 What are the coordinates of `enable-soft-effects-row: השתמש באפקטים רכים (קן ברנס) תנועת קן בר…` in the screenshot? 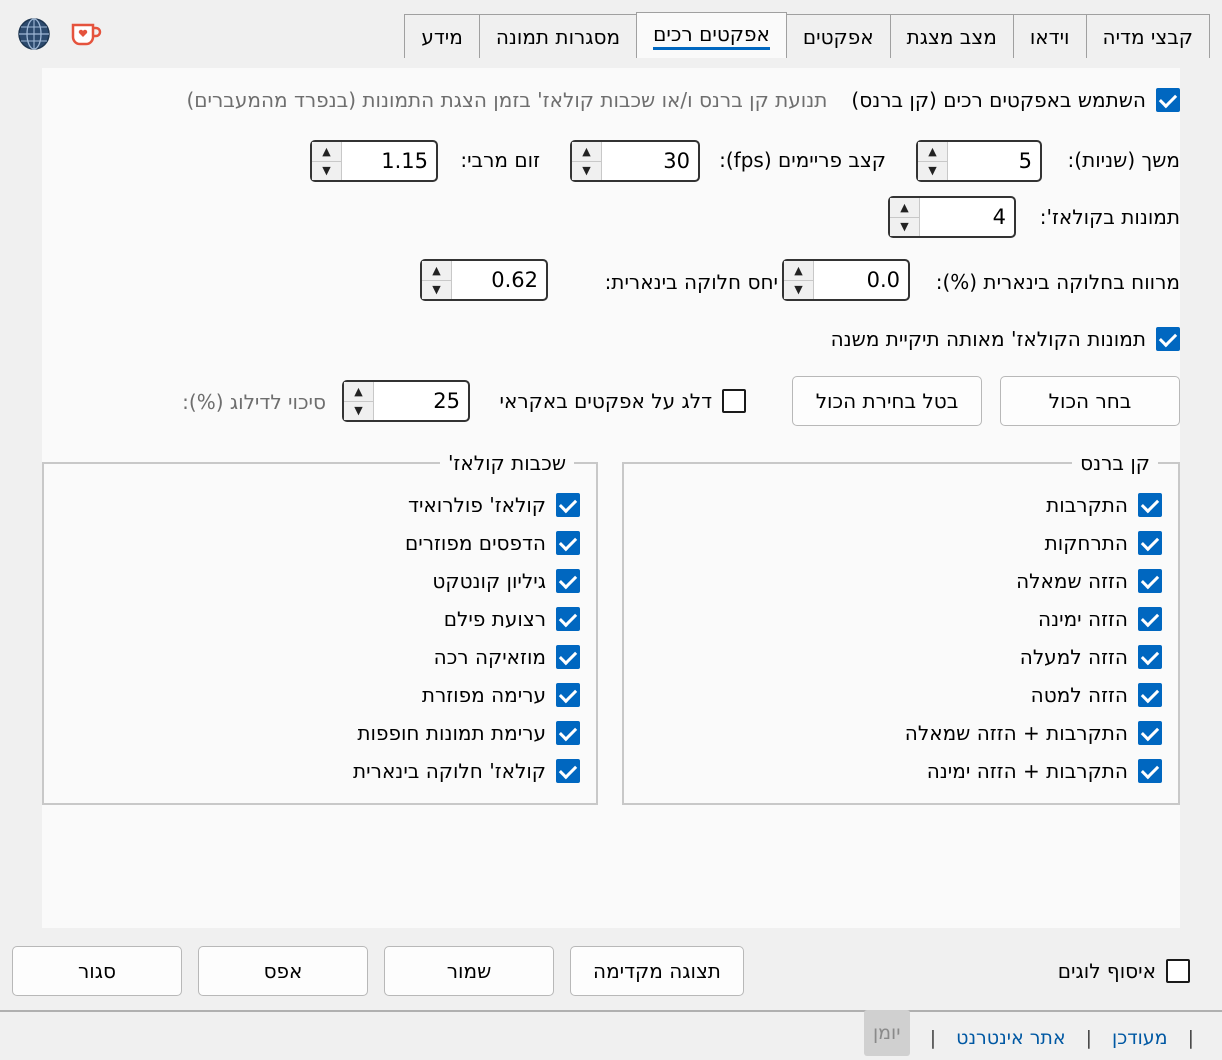 It's located at (683, 100).